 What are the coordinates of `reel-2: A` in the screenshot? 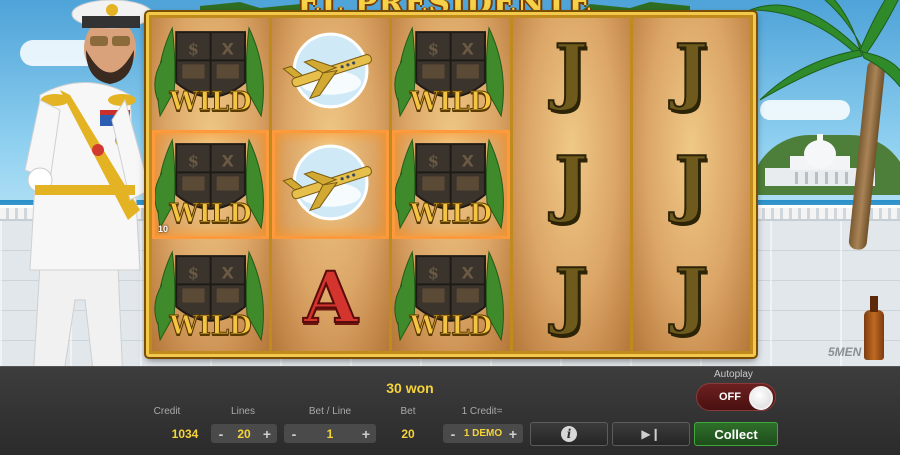 It's located at (331, 184).